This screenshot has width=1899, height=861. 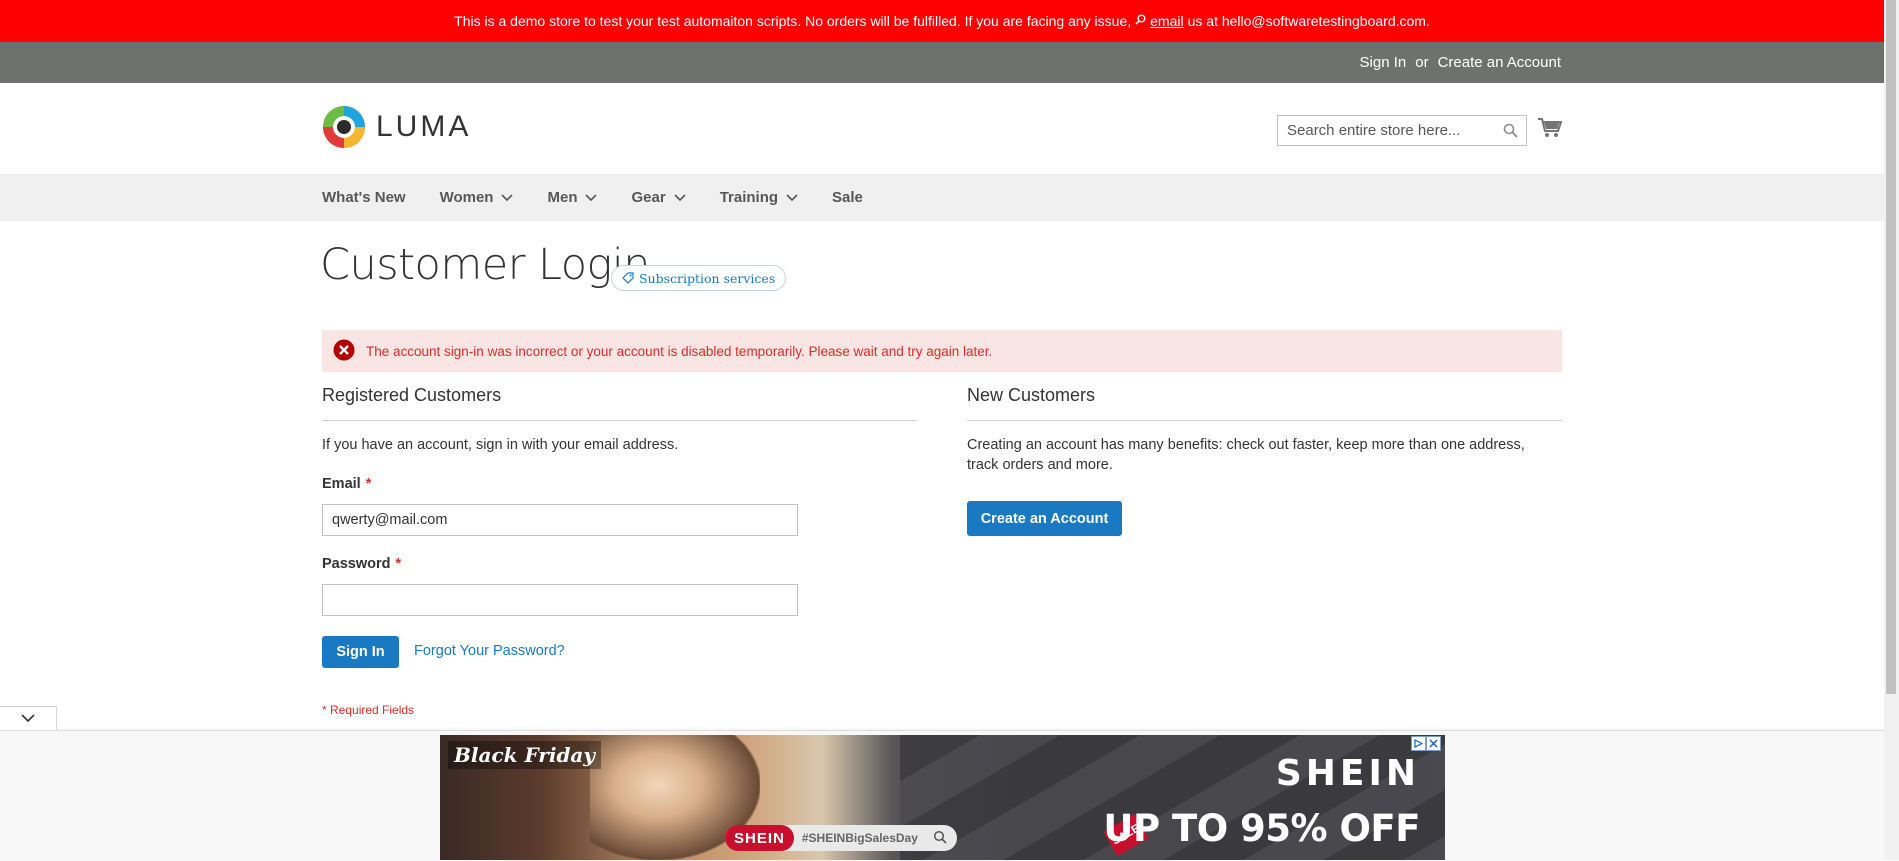 I want to click on password-label-text: Password, so click(x=356, y=564).